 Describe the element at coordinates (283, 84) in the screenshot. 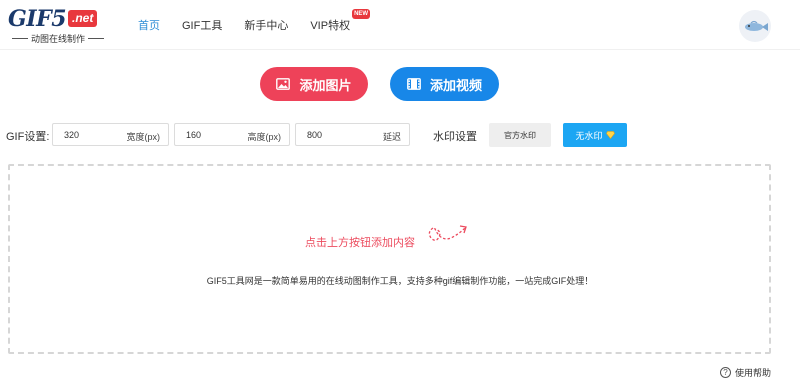

I see `image-icon` at that location.